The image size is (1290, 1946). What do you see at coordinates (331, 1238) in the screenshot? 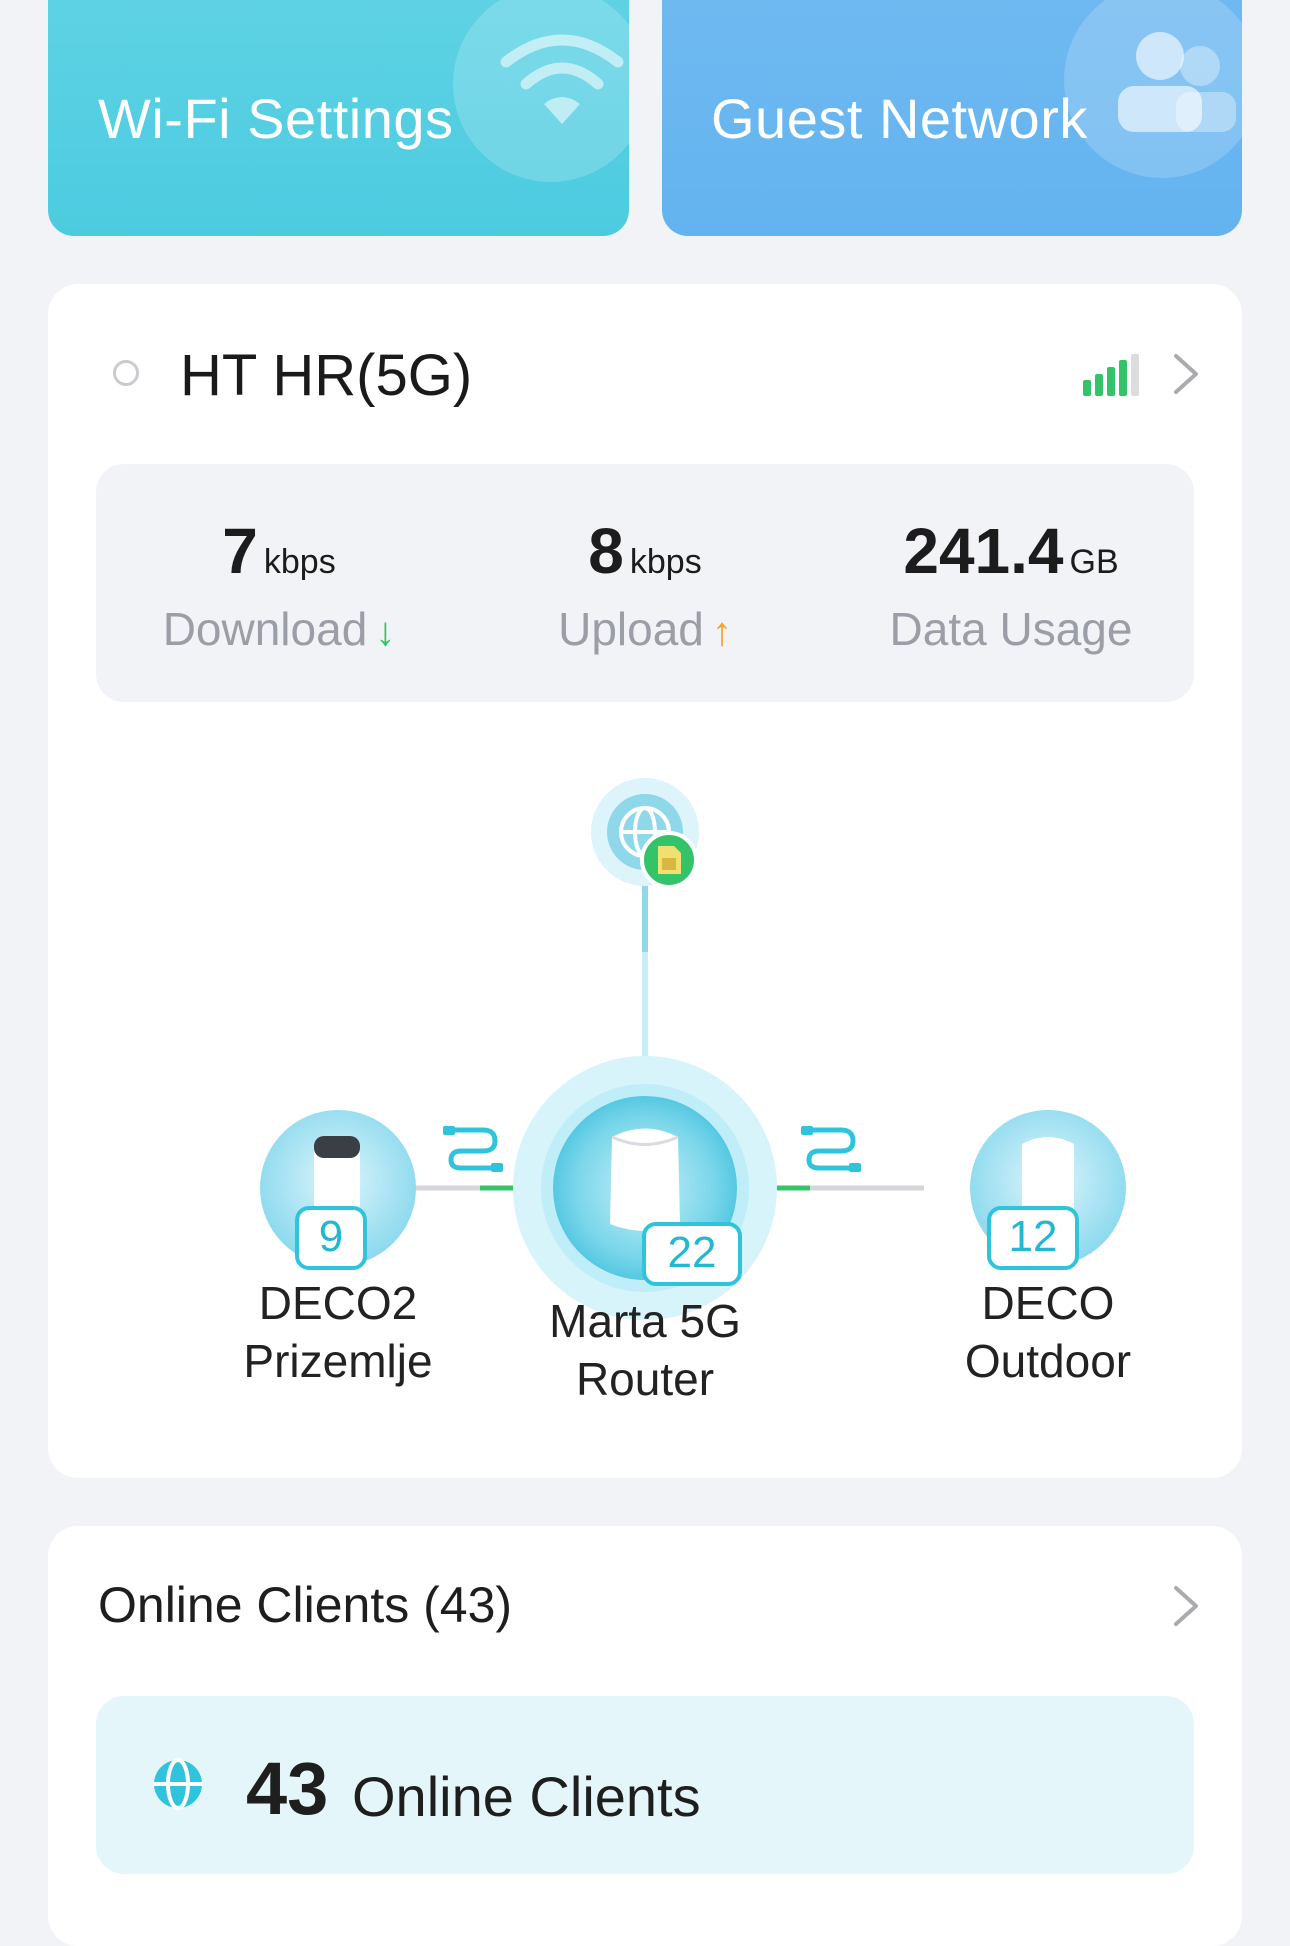
I see `deco-left-client-count: 9` at bounding box center [331, 1238].